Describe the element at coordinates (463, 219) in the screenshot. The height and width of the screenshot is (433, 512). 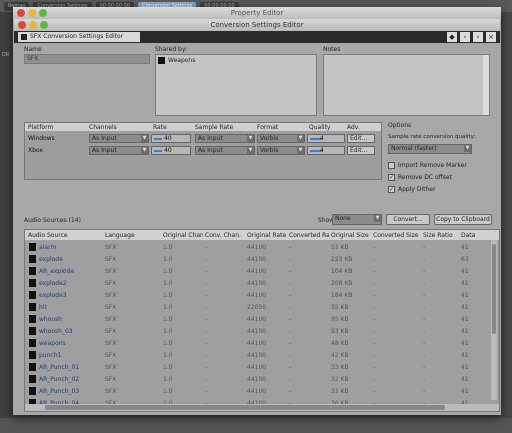
I see `copy-to-clipboard-button: Copy to Clipboard` at that location.